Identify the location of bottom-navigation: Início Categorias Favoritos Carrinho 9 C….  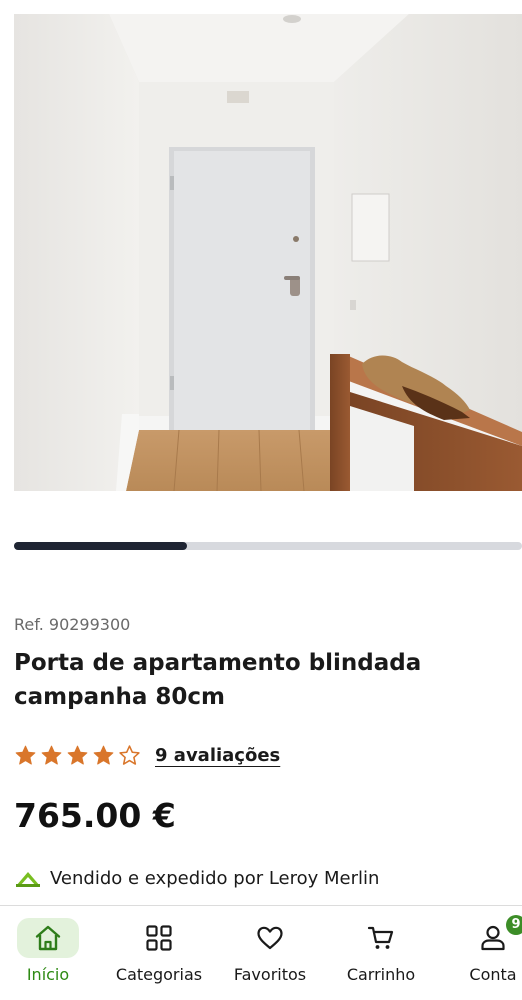
(261, 952).